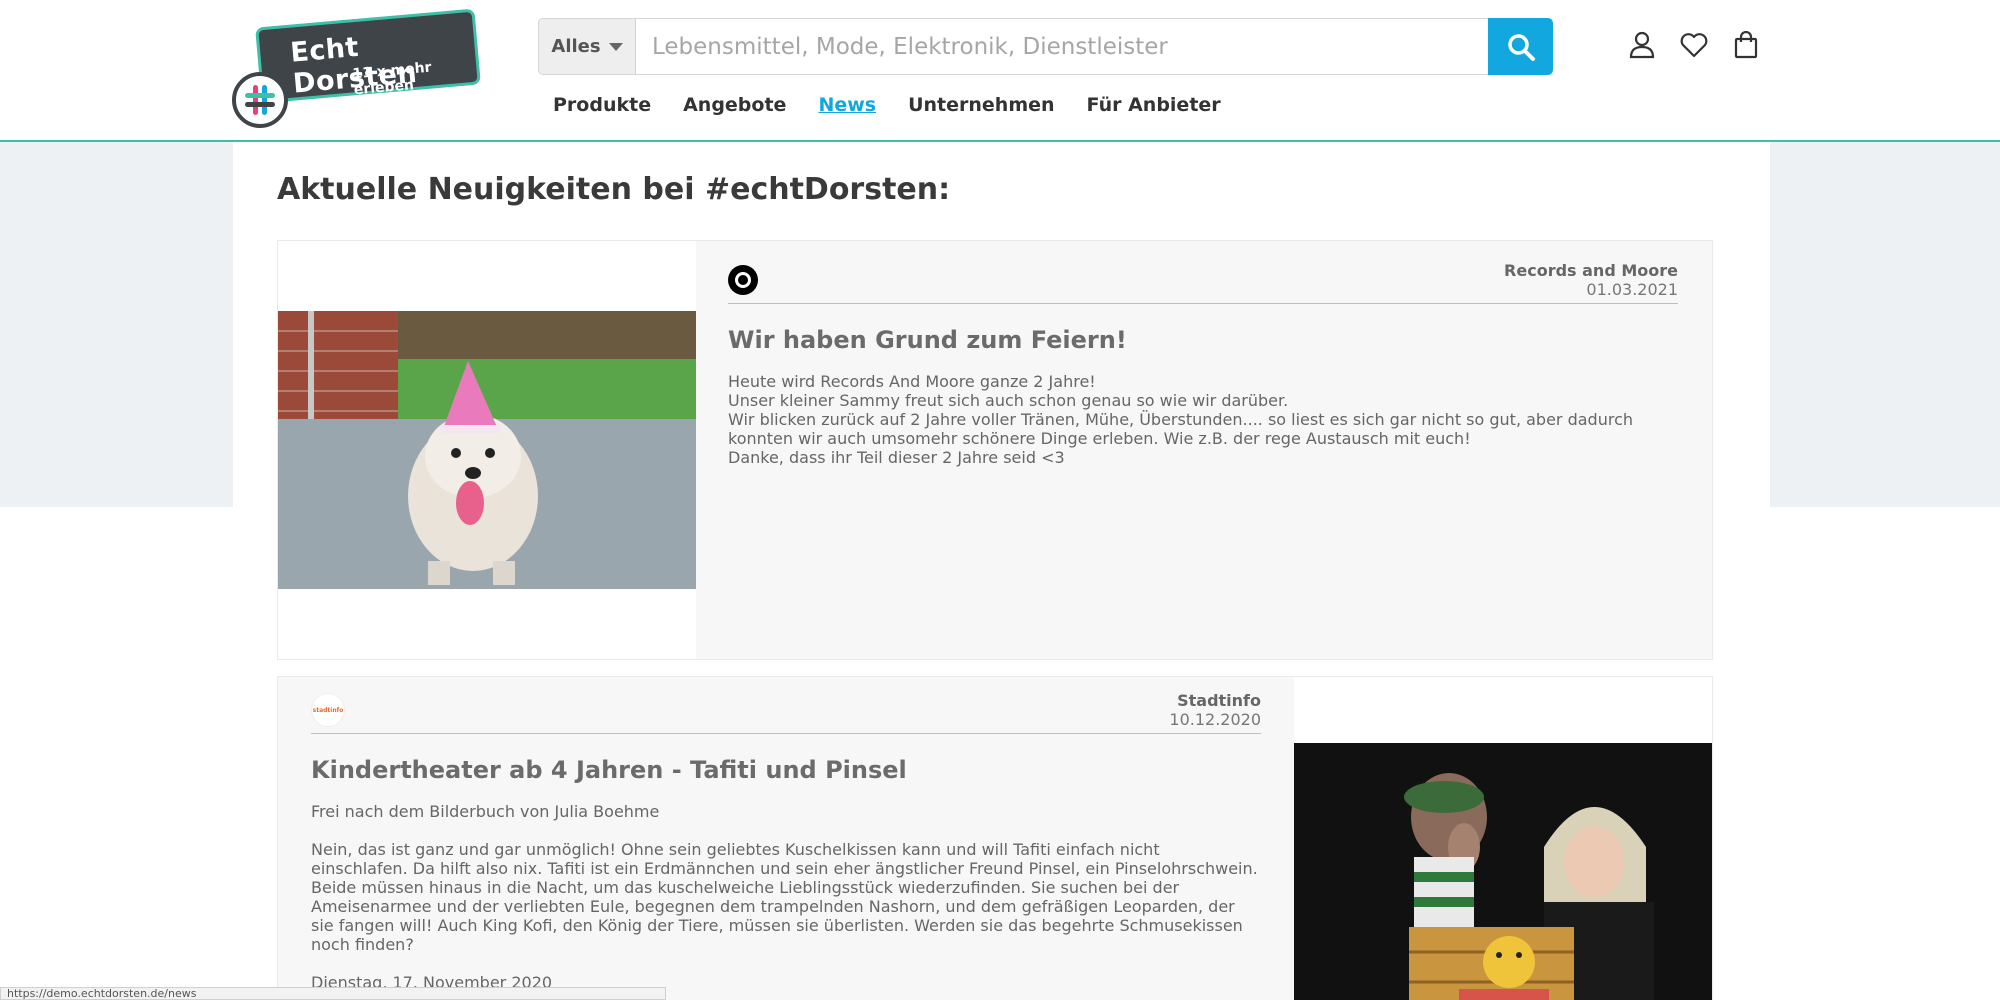 This screenshot has height=1000, width=2000. I want to click on news-meta: Records and Moore 01.03.2021, so click(1203, 282).